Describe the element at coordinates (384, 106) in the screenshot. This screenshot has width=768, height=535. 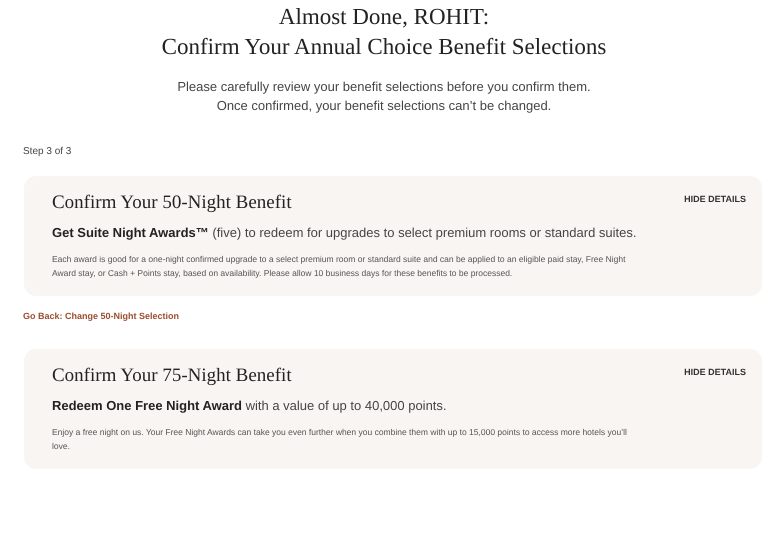
I see `intro-text: Once confirmed, your benefit selections can’t be changed.` at that location.